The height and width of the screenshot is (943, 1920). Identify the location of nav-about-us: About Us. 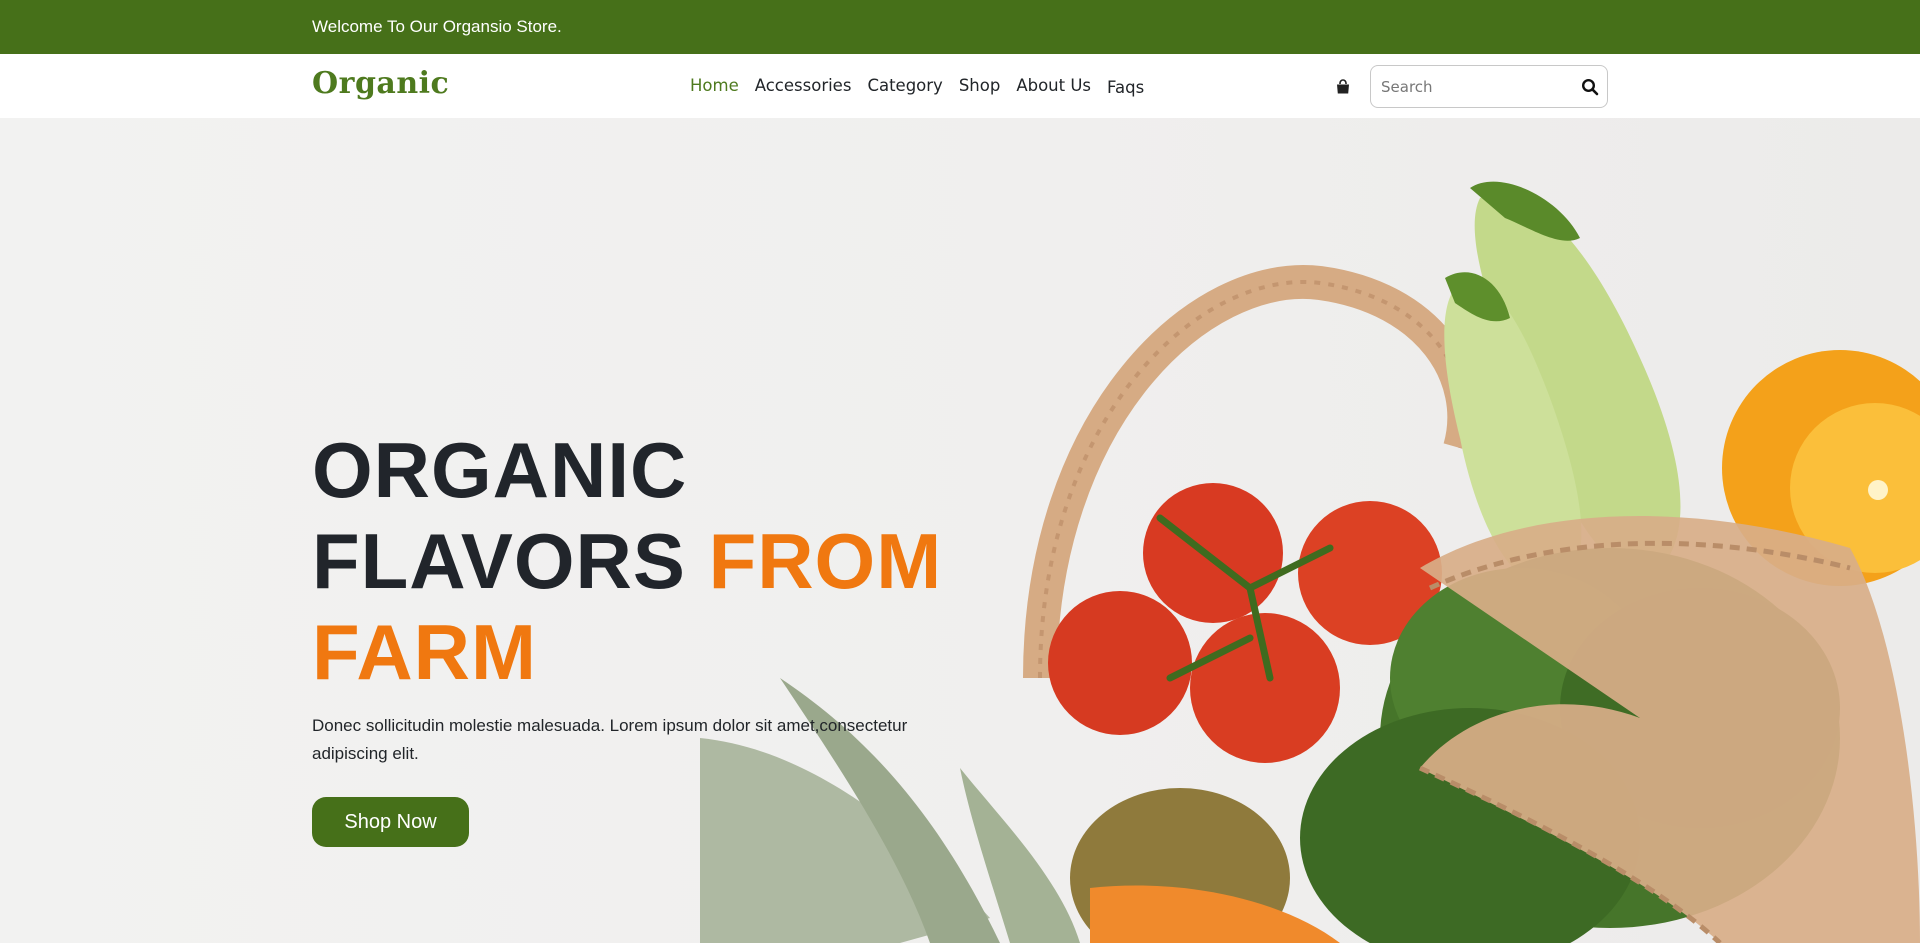
(1053, 85).